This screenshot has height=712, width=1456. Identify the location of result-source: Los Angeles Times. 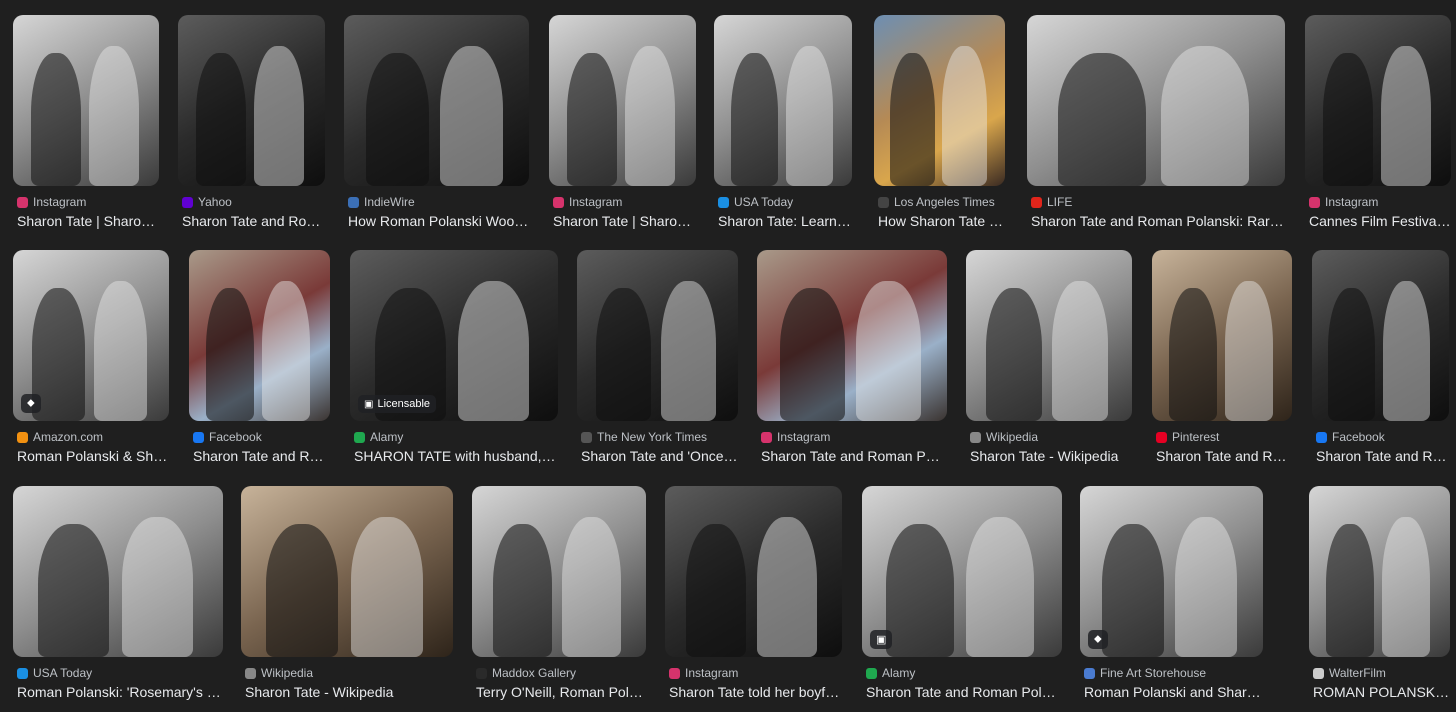
(941, 202).